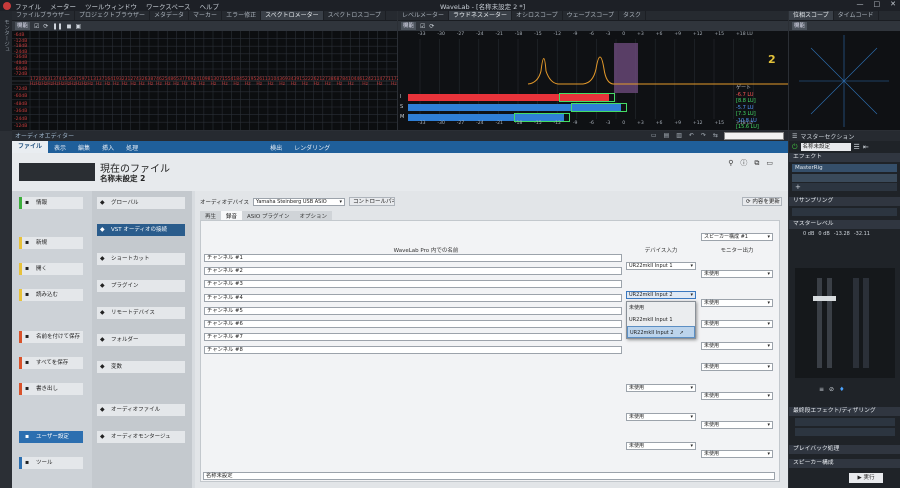  Describe the element at coordinates (23, 26) in the screenshot. I see `function-button: 機能` at that location.